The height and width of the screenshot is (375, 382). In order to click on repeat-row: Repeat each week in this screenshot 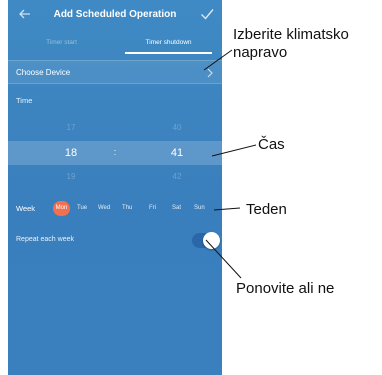, I will do `click(115, 241)`.